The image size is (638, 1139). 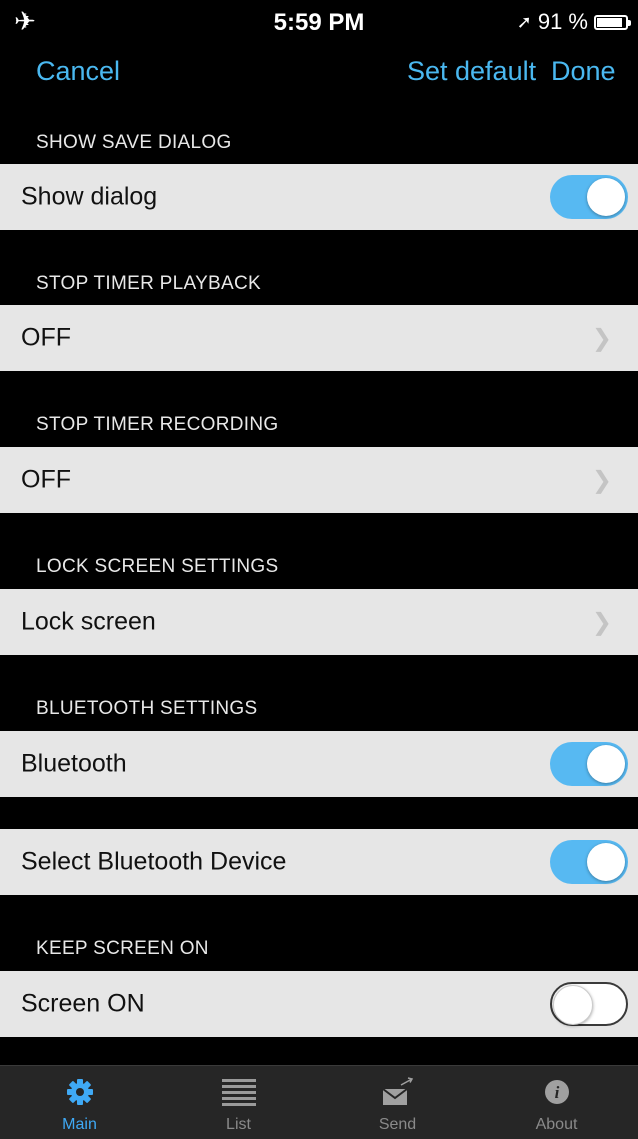 I want to click on done-button: Done, so click(x=583, y=71).